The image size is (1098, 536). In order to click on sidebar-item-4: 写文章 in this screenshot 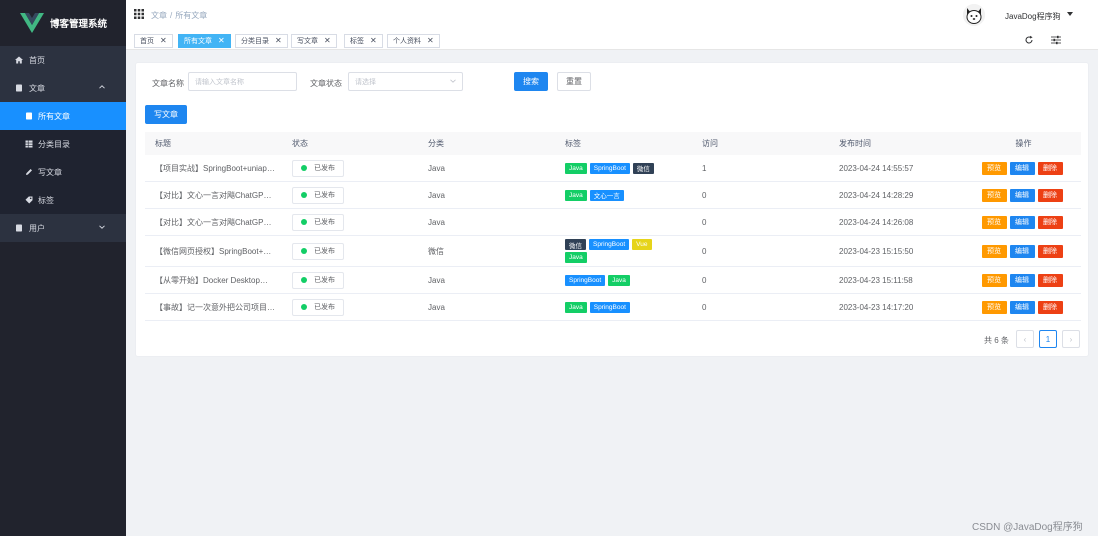, I will do `click(63, 172)`.